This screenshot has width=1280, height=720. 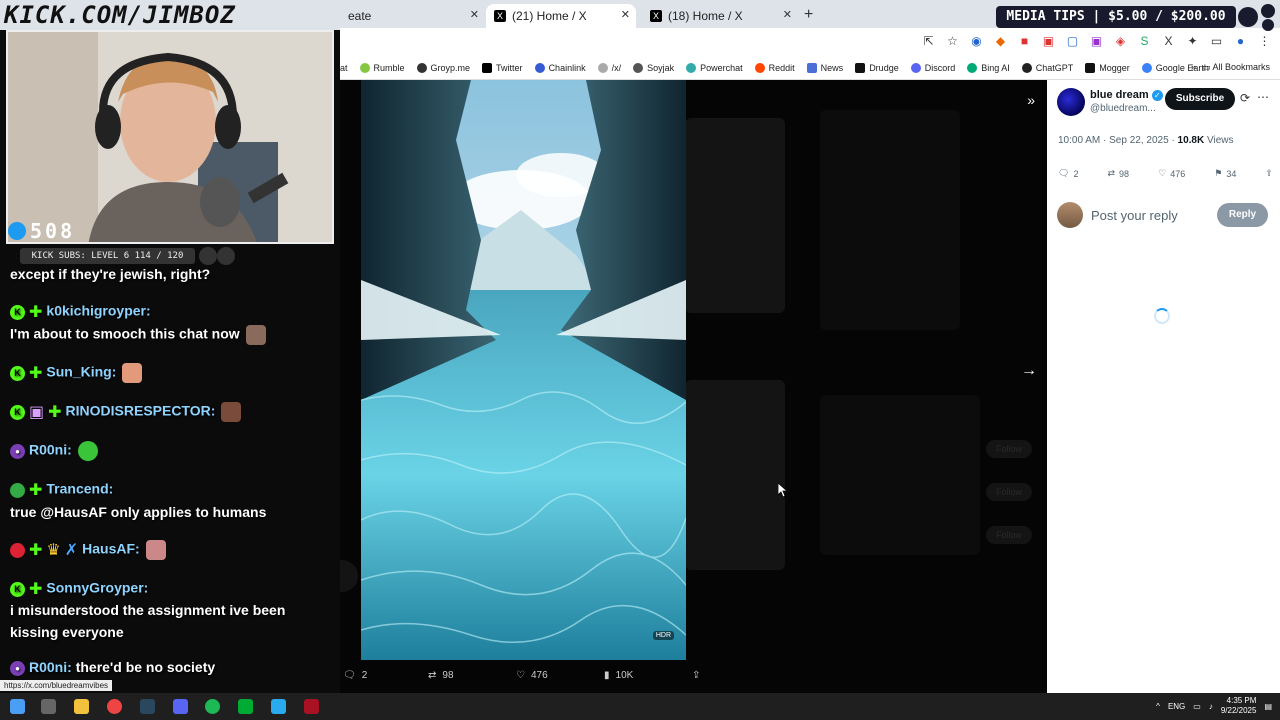 What do you see at coordinates (382, 67) in the screenshot?
I see `bookmark-rumble: Rumble` at bounding box center [382, 67].